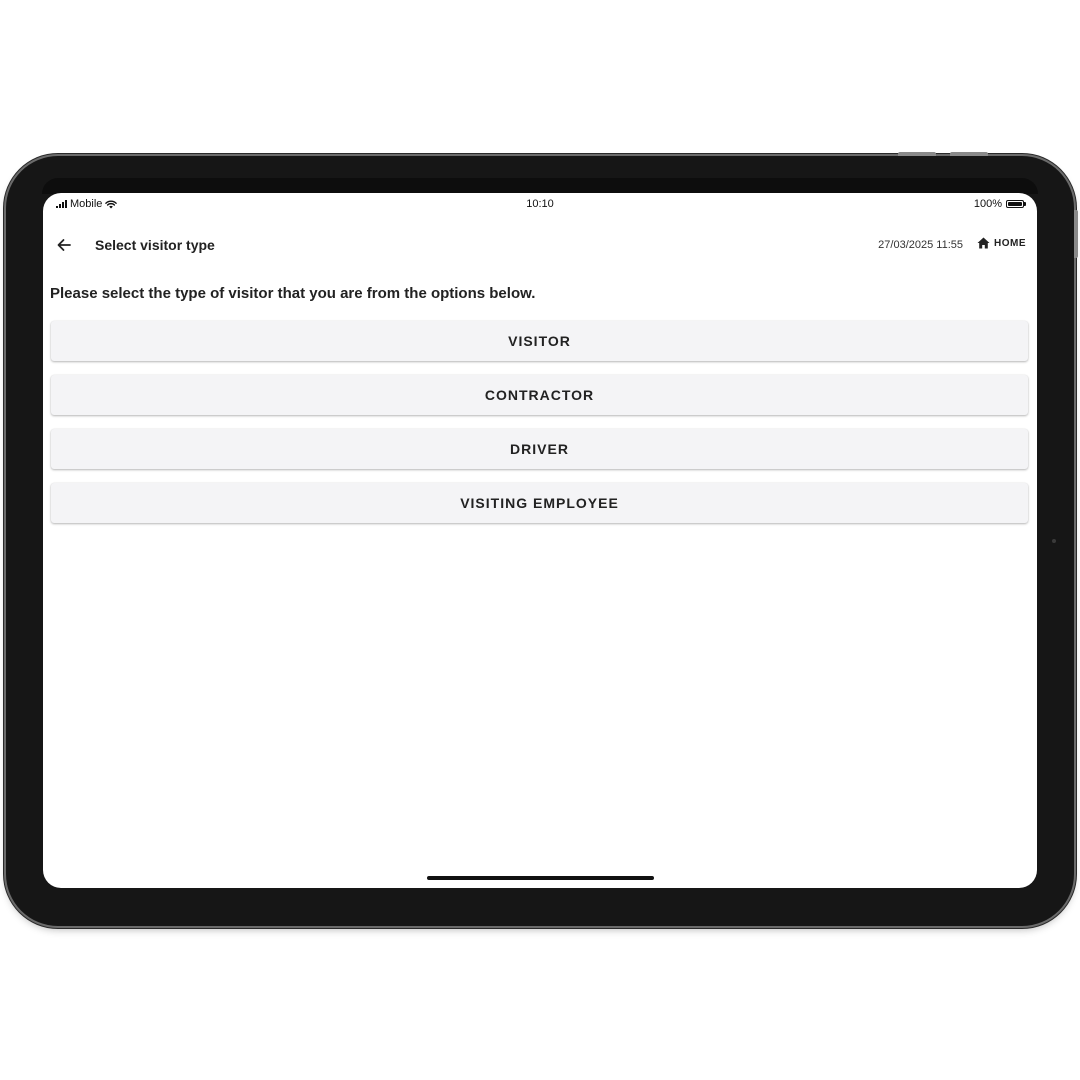  I want to click on home-button: HOME, so click(1001, 243).